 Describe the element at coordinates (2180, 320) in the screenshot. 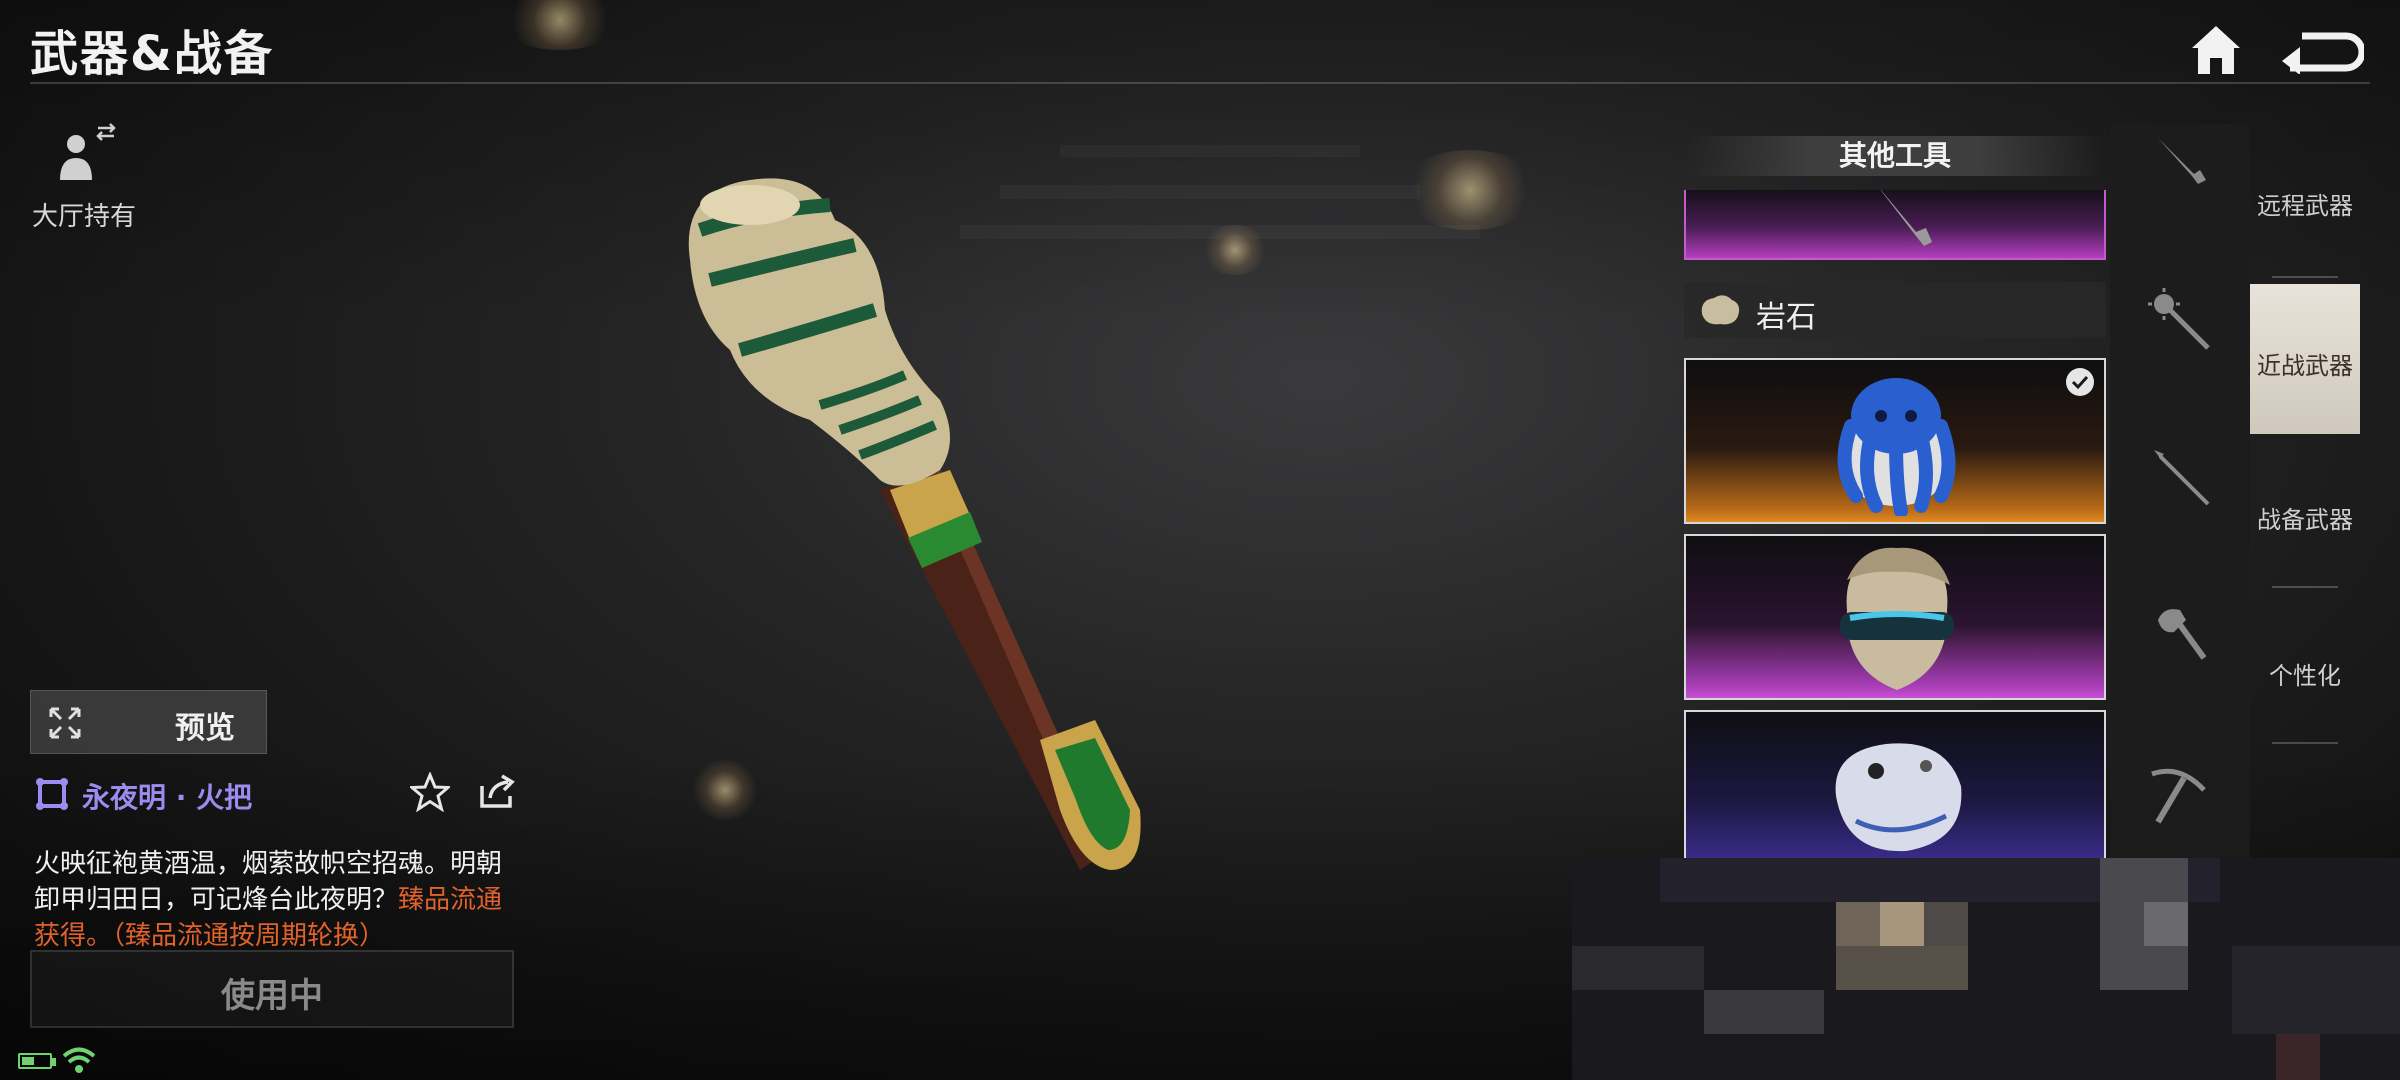

I see `mace-icon` at that location.